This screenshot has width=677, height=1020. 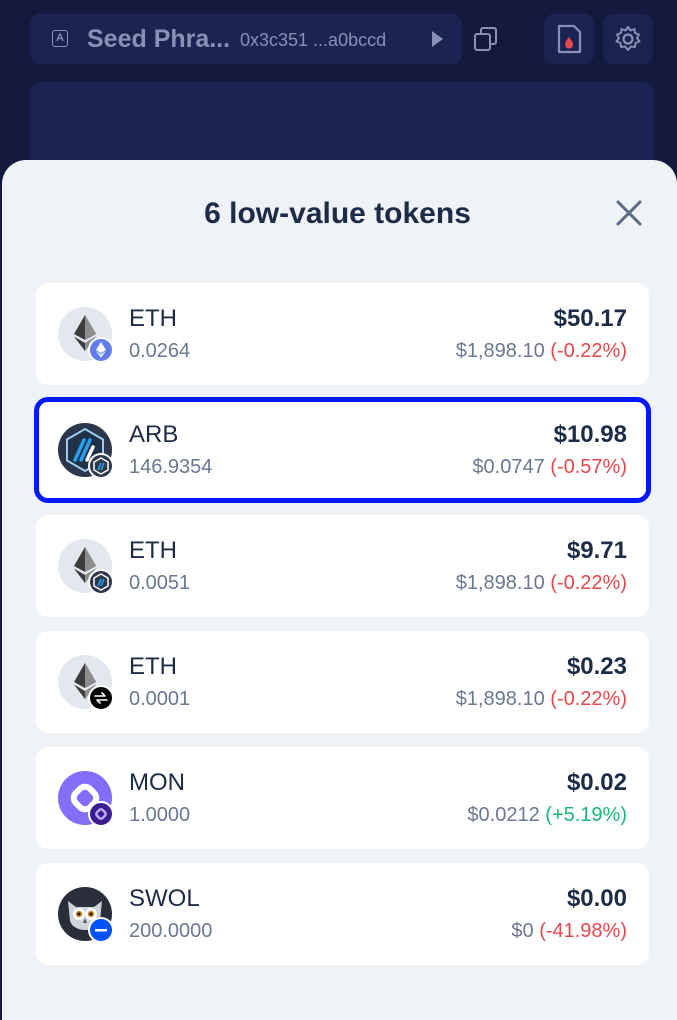 I want to click on account-type-icon: A, so click(x=60, y=38).